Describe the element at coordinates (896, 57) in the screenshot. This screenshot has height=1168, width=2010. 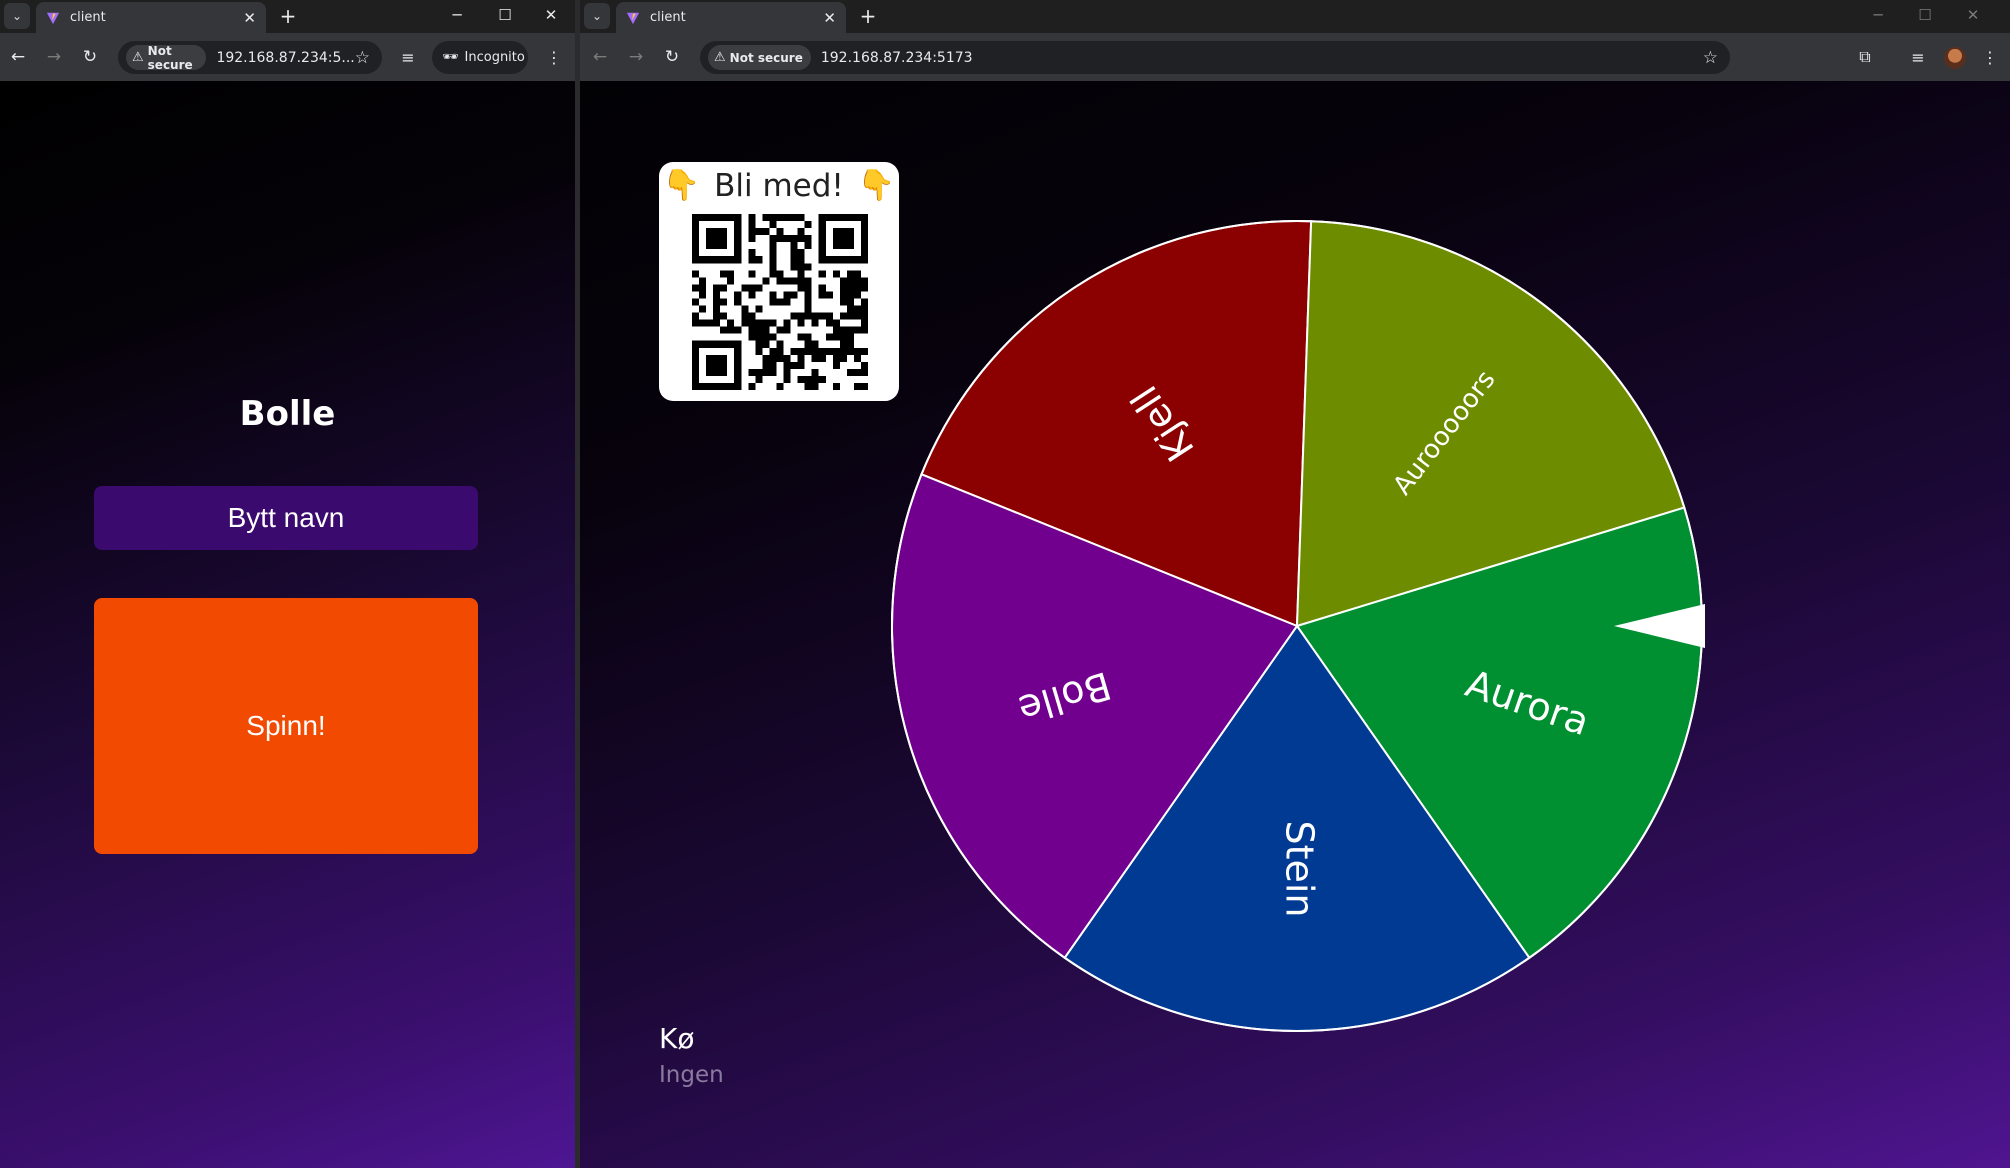
I see `url-text: 192.168.87.234:5173` at that location.